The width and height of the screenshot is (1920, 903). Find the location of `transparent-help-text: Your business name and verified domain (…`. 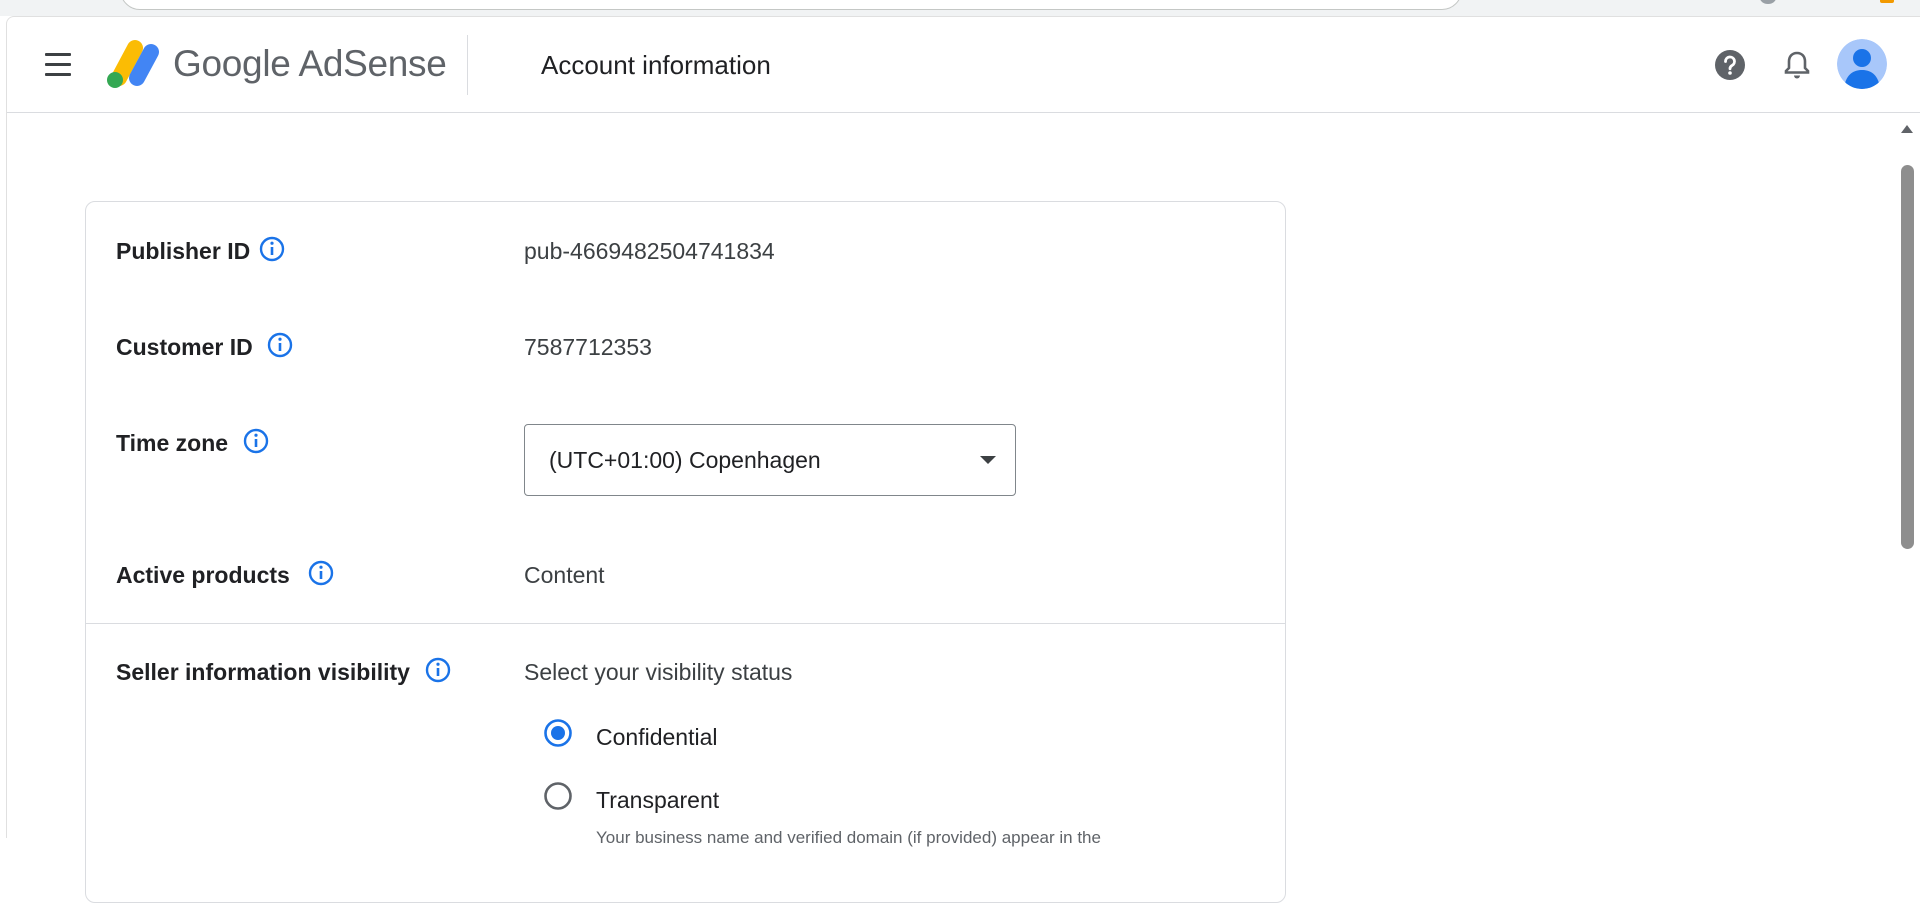

transparent-help-text: Your business name and verified domain (… is located at coordinates (848, 837).